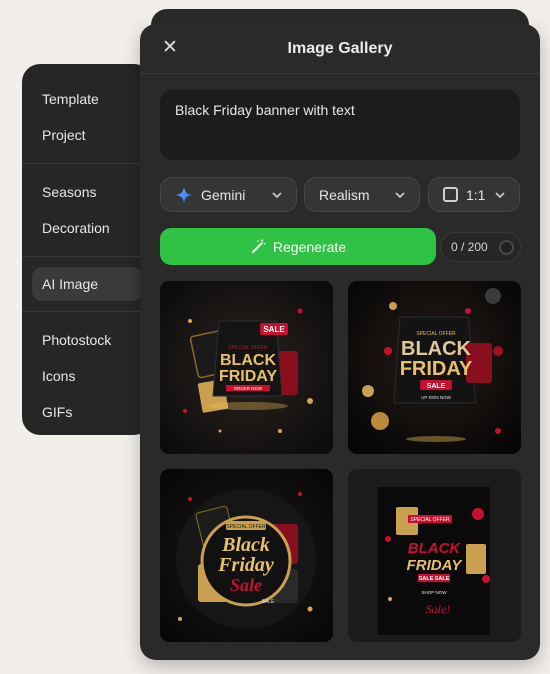  I want to click on style-select: Realism, so click(362, 194).